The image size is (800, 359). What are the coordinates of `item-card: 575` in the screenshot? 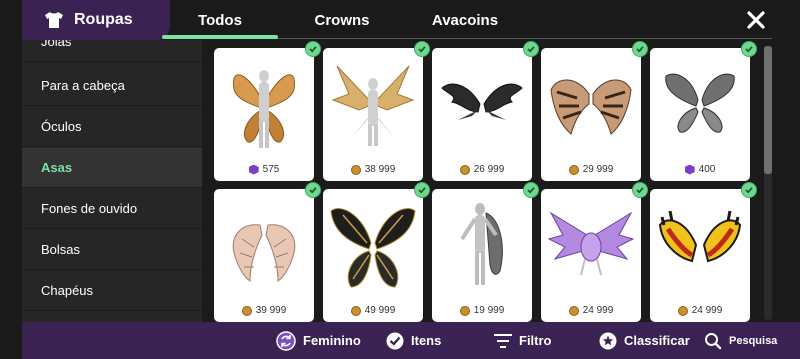 It's located at (267, 111).